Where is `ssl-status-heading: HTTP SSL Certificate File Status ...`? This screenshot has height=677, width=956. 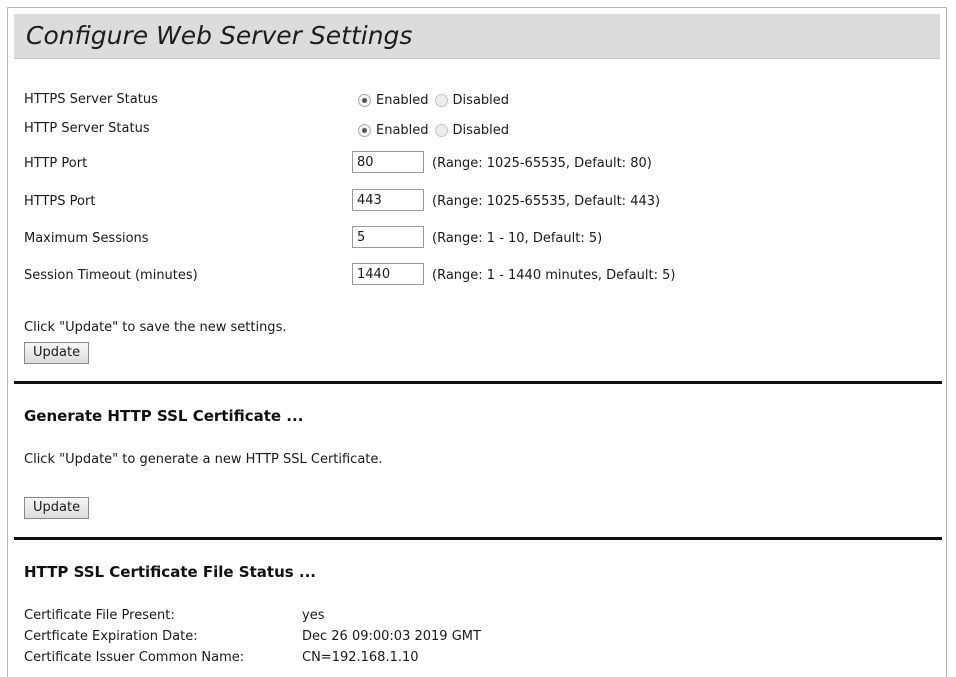
ssl-status-heading: HTTP SSL Certificate File Status ... is located at coordinates (170, 572).